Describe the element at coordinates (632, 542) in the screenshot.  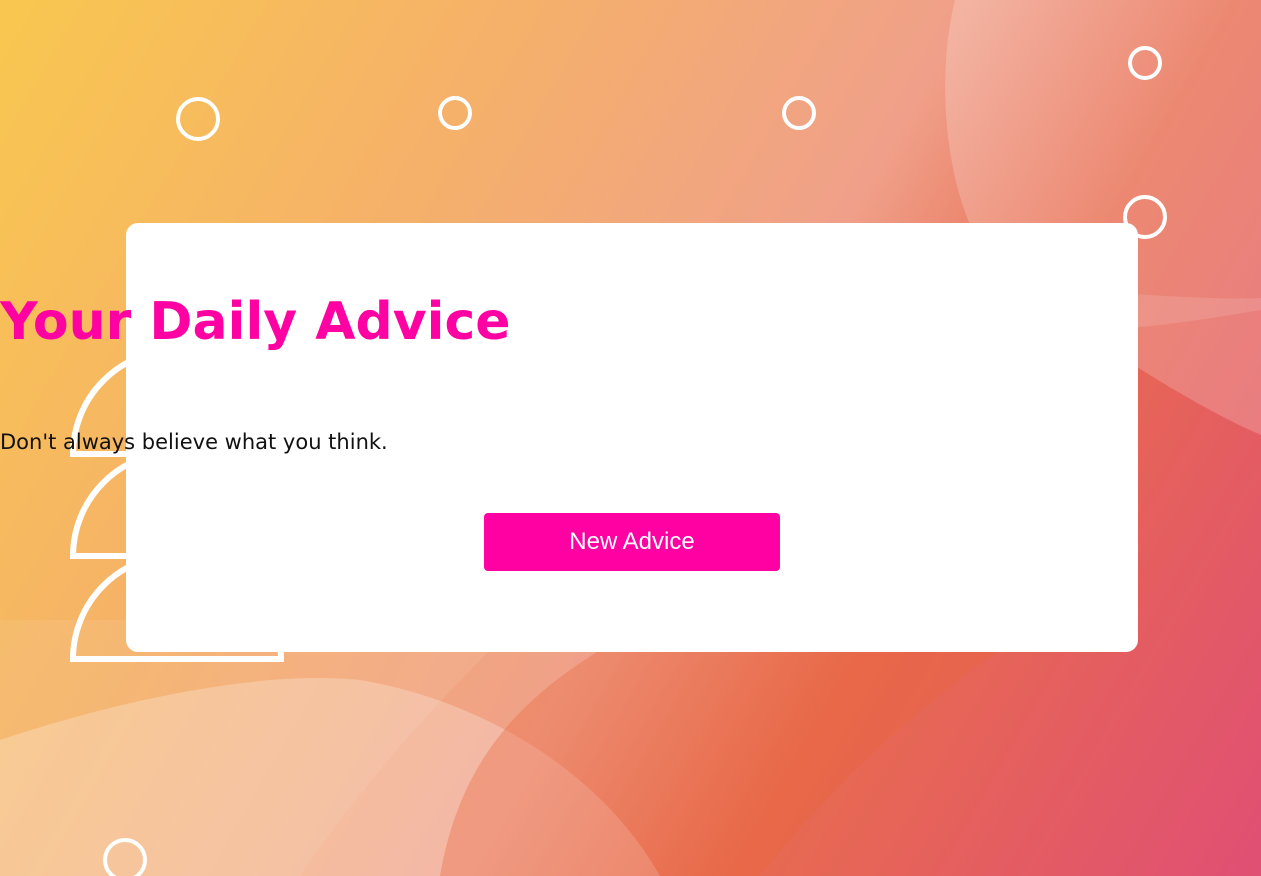
I see `new-advice-button: New Advice` at that location.